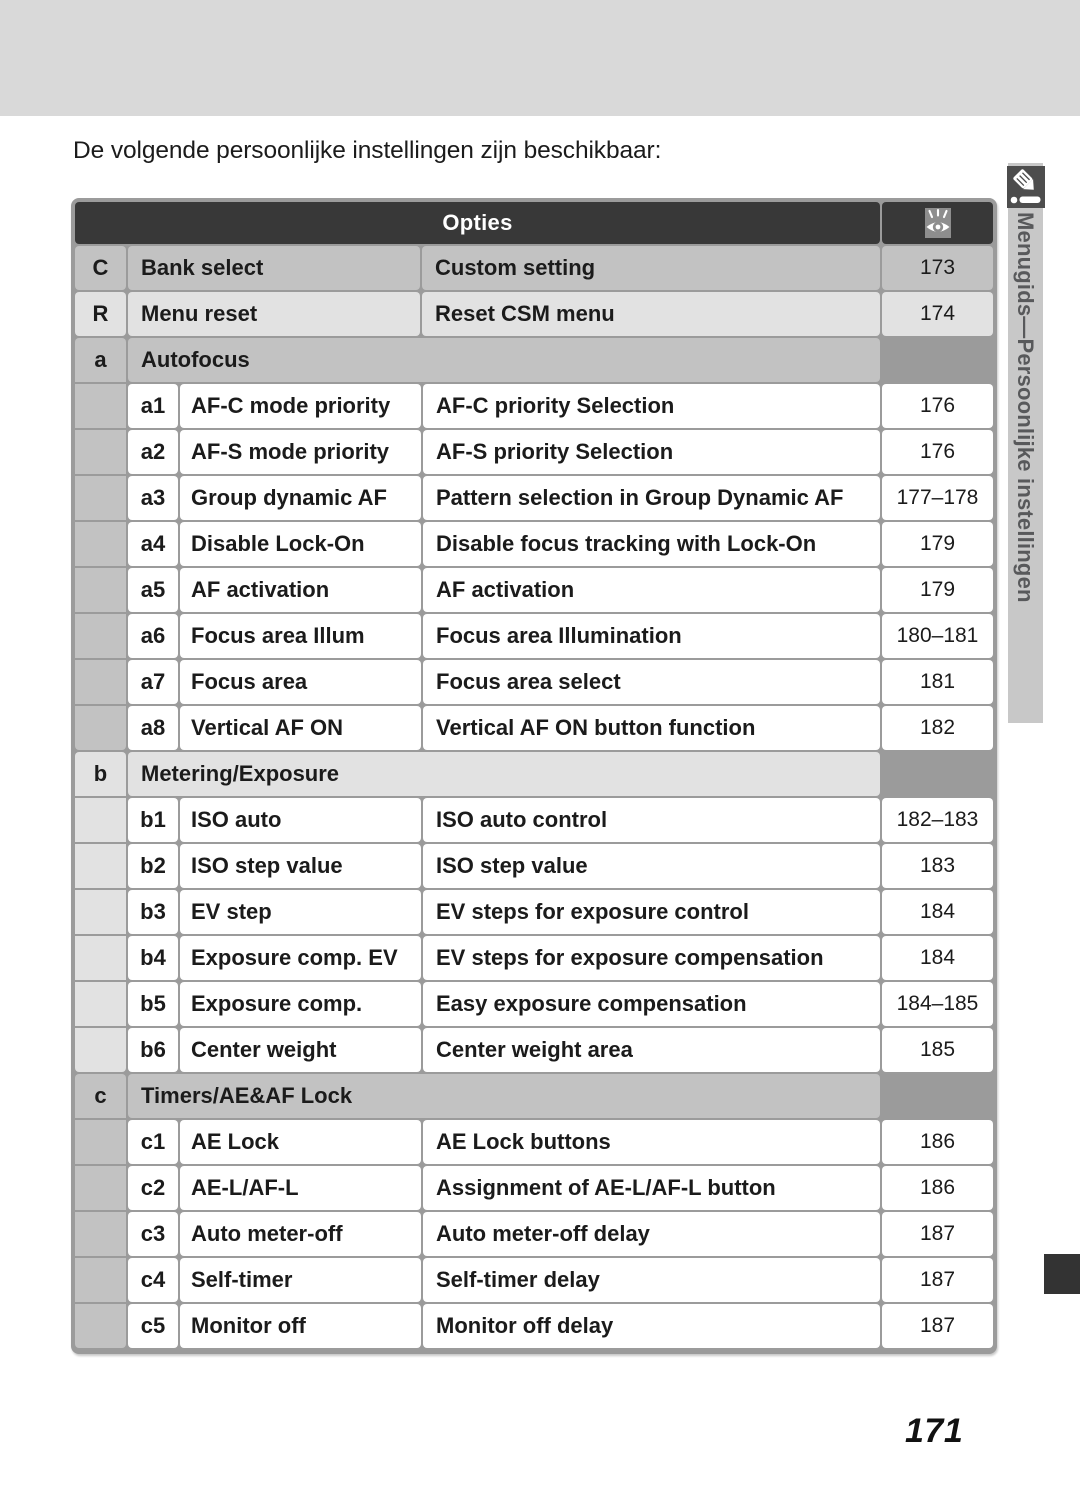  Describe the element at coordinates (300, 682) in the screenshot. I see `row-name: Focus area` at that location.